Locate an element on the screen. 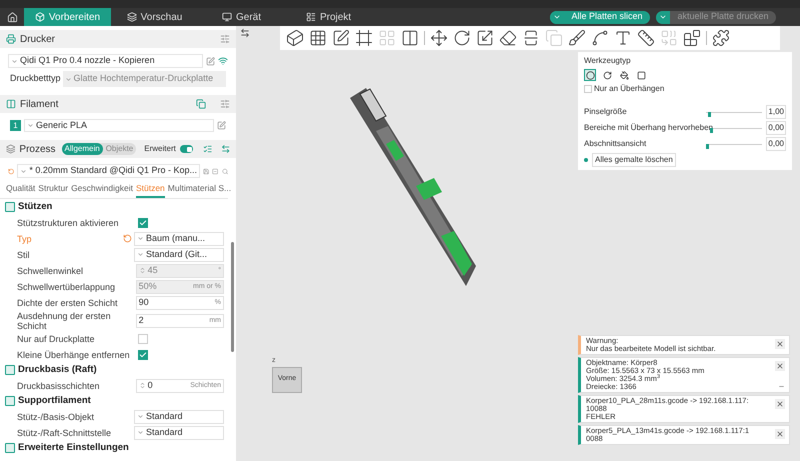 This screenshot has width=800, height=461. setting-label: Schwellenwinkel is located at coordinates (50, 271).